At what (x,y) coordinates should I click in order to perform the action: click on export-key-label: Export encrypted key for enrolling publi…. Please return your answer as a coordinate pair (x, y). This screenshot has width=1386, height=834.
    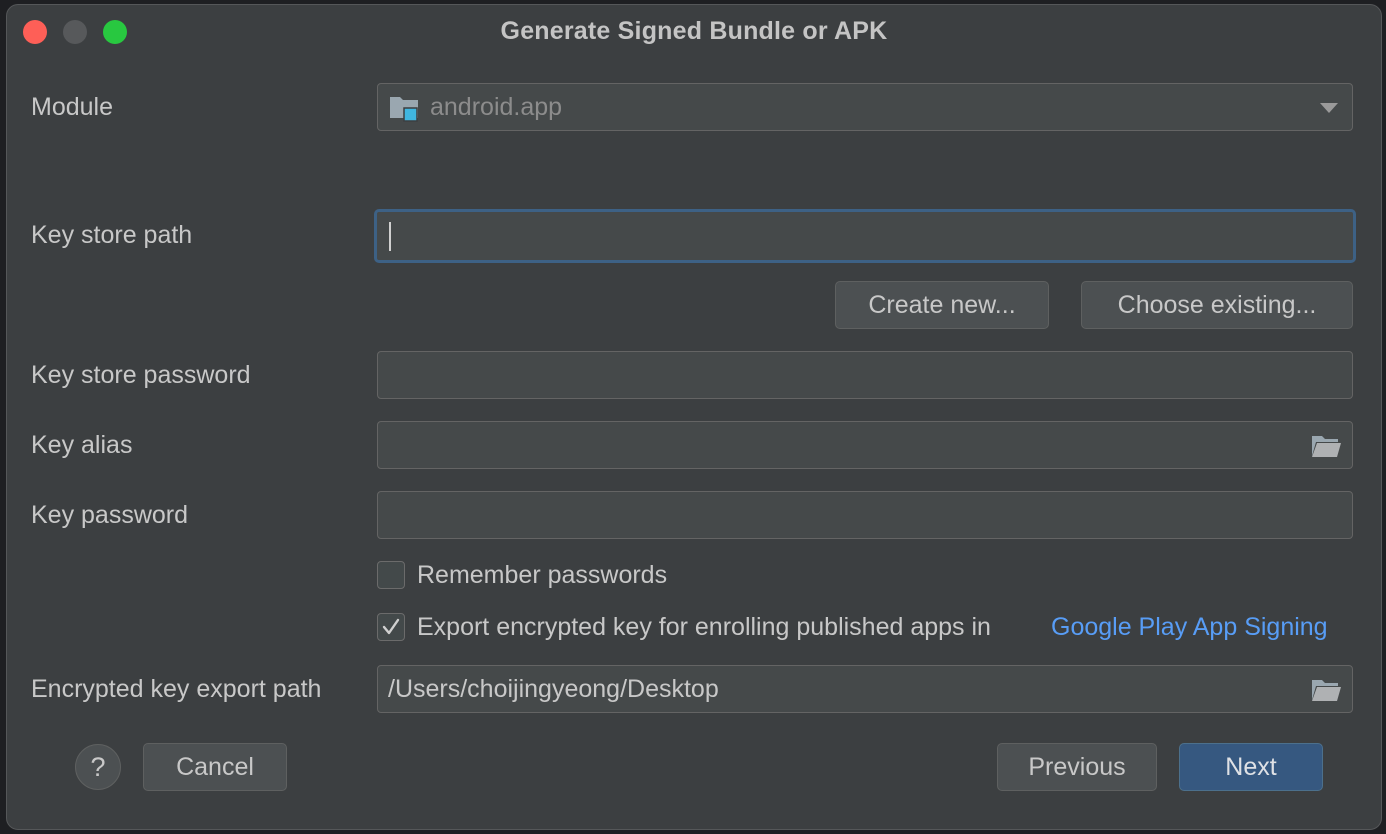
    Looking at the image, I should click on (704, 627).